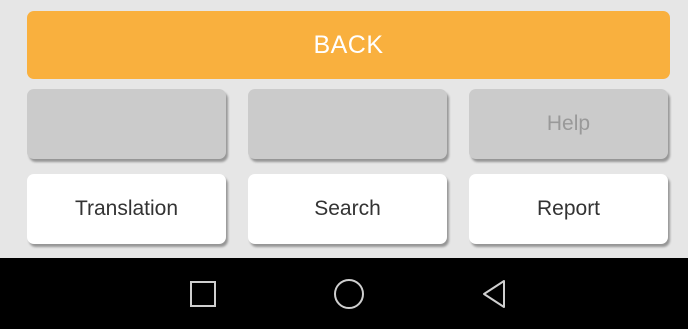 The height and width of the screenshot is (329, 688). I want to click on translation-button: Translation, so click(126, 209).